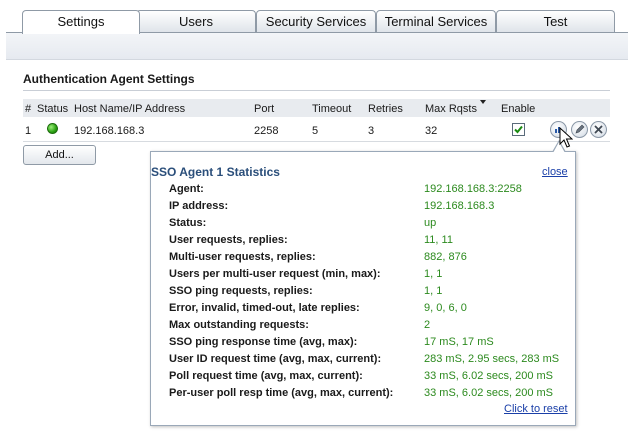  Describe the element at coordinates (473, 189) in the screenshot. I see `stat-value: 192.168.168.3:2258` at that location.